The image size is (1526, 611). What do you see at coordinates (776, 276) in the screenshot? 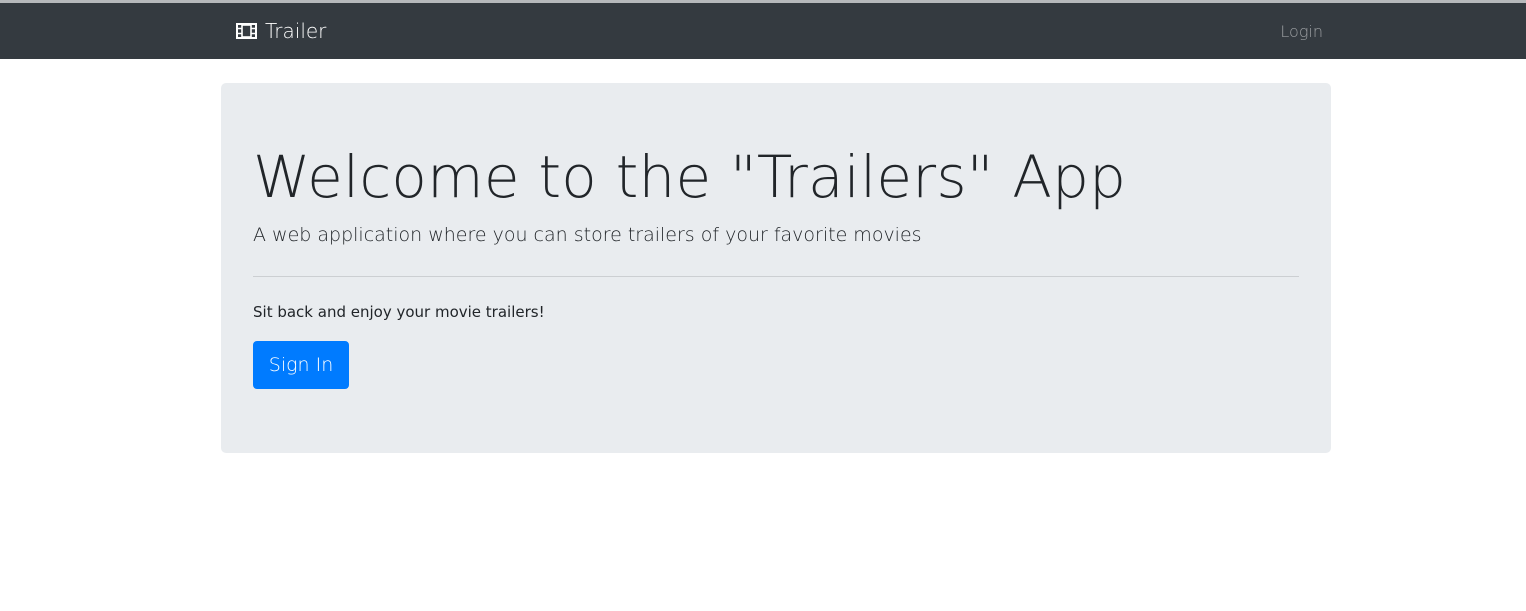
I see `divider` at bounding box center [776, 276].